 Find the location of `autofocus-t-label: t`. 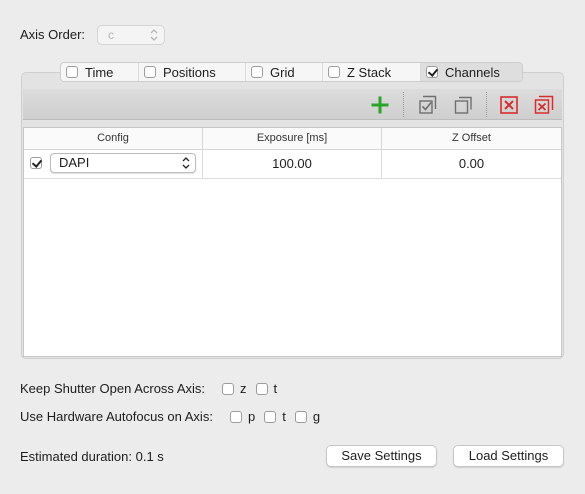

autofocus-t-label: t is located at coordinates (284, 416).